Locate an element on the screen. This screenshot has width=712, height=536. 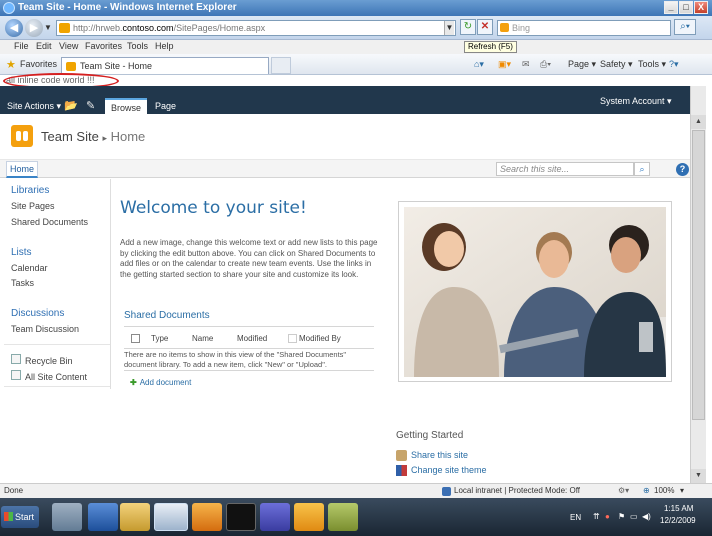
change-theme-link: Change site theme is located at coordinates (449, 470).